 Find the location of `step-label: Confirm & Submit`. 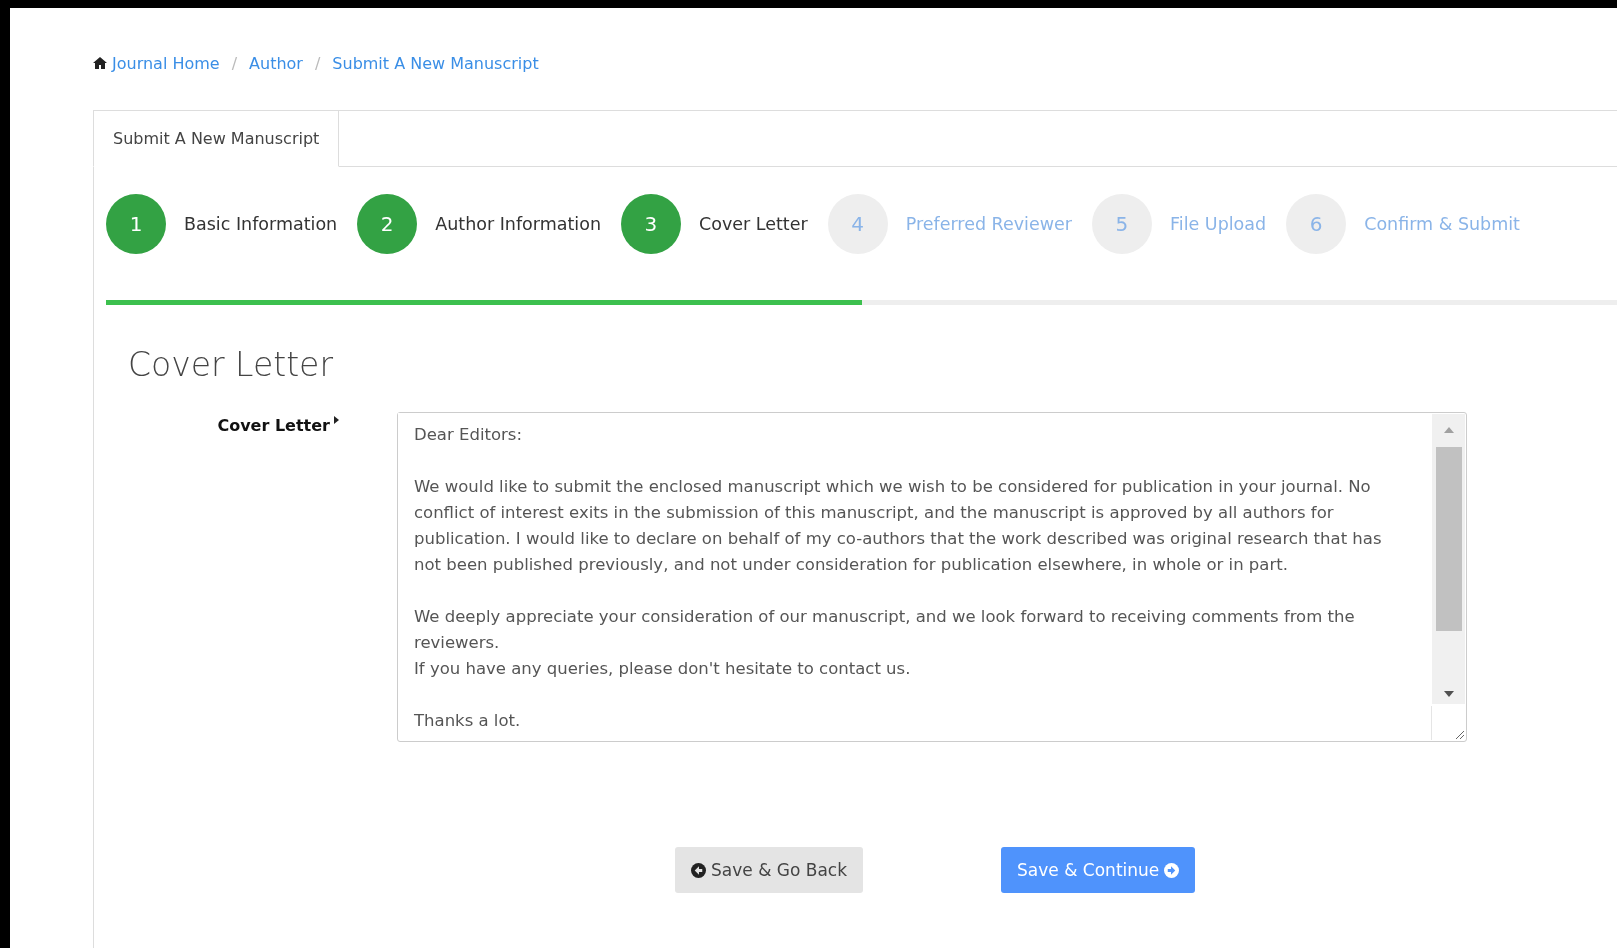

step-label: Confirm & Submit is located at coordinates (1442, 224).